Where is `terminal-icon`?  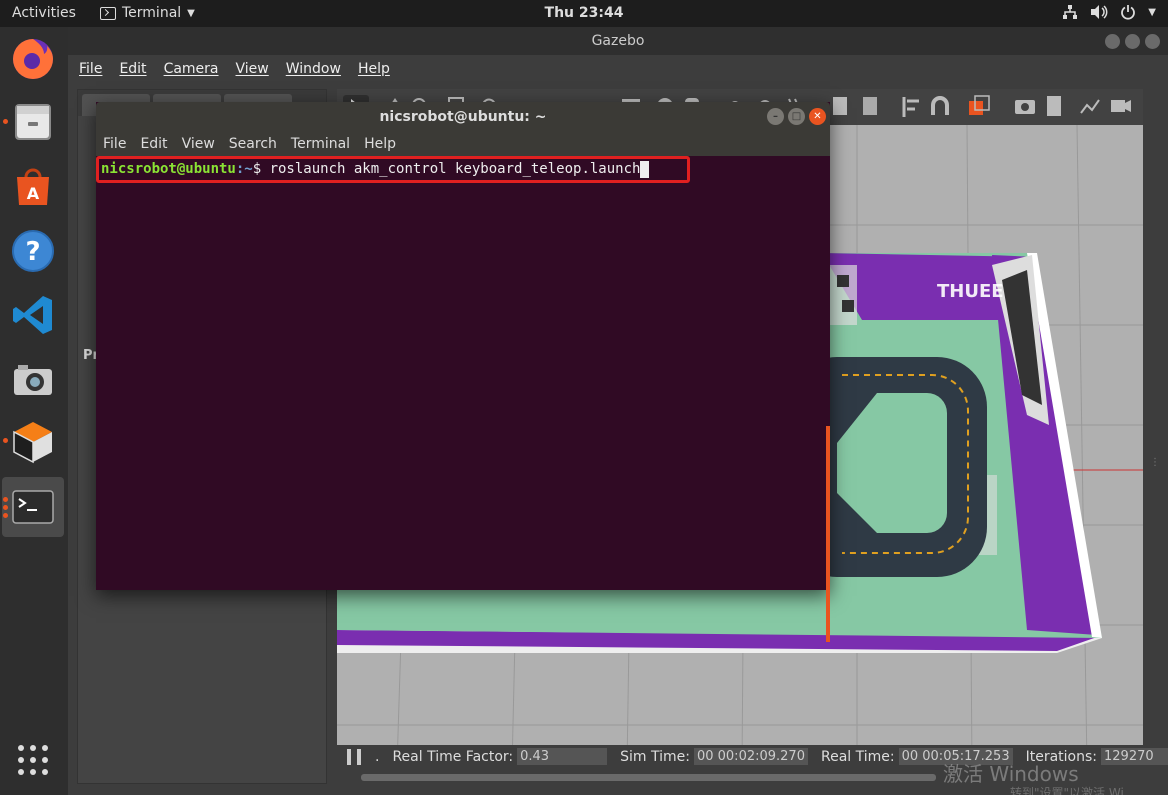 terminal-icon is located at coordinates (33, 507).